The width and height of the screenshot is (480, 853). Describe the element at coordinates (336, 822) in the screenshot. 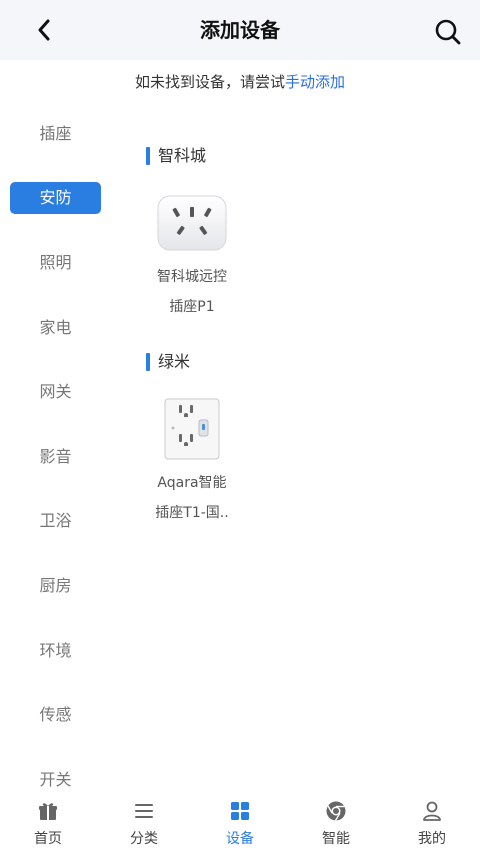

I see `tab-smart: 智能` at that location.